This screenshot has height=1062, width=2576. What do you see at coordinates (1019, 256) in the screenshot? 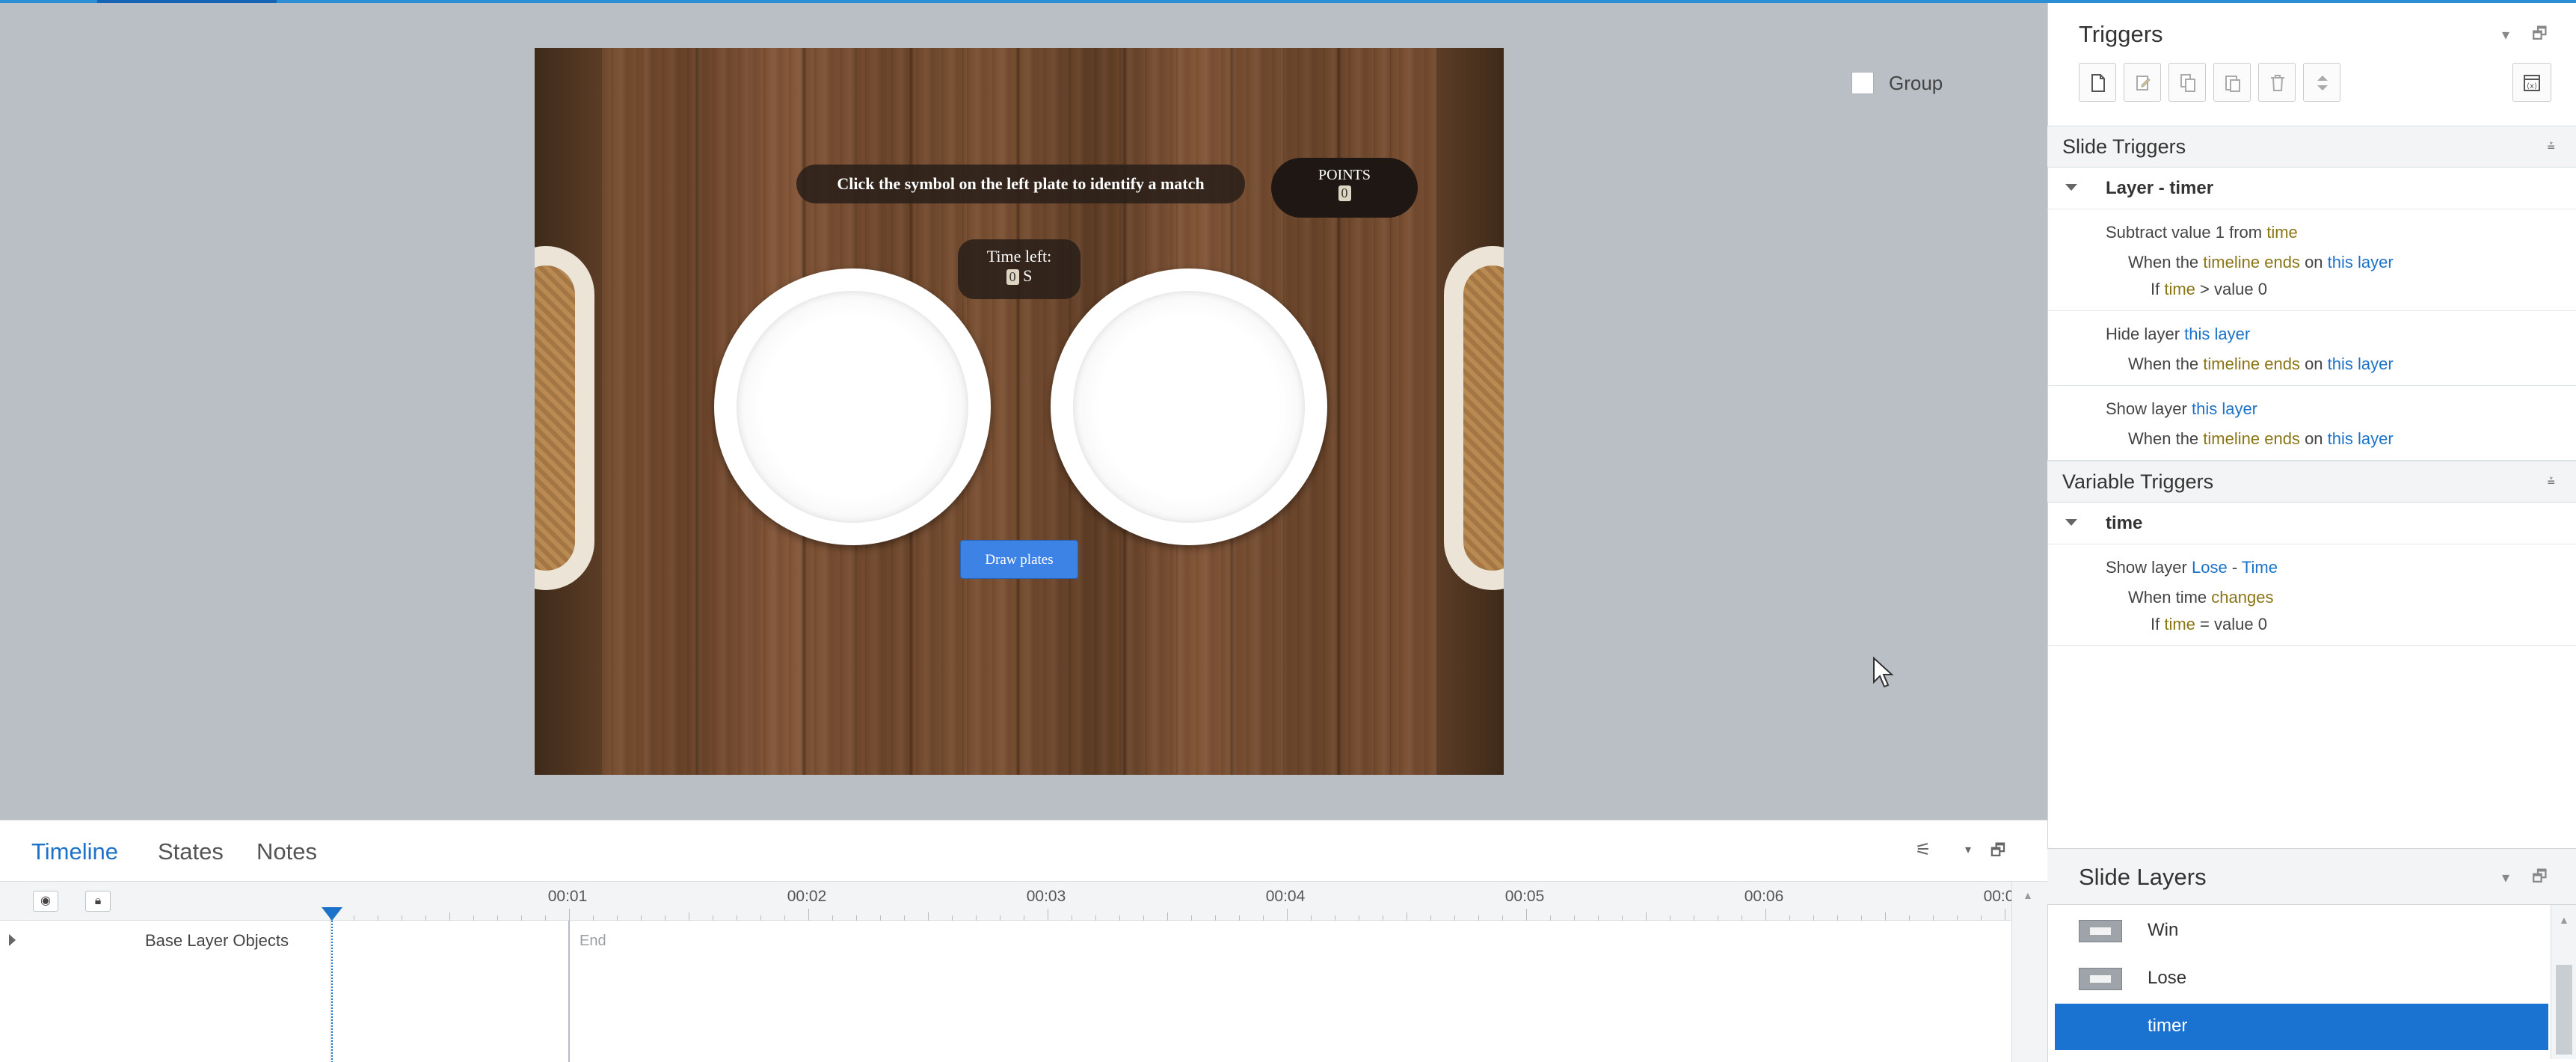
I see `time-left-label: Time left:` at bounding box center [1019, 256].